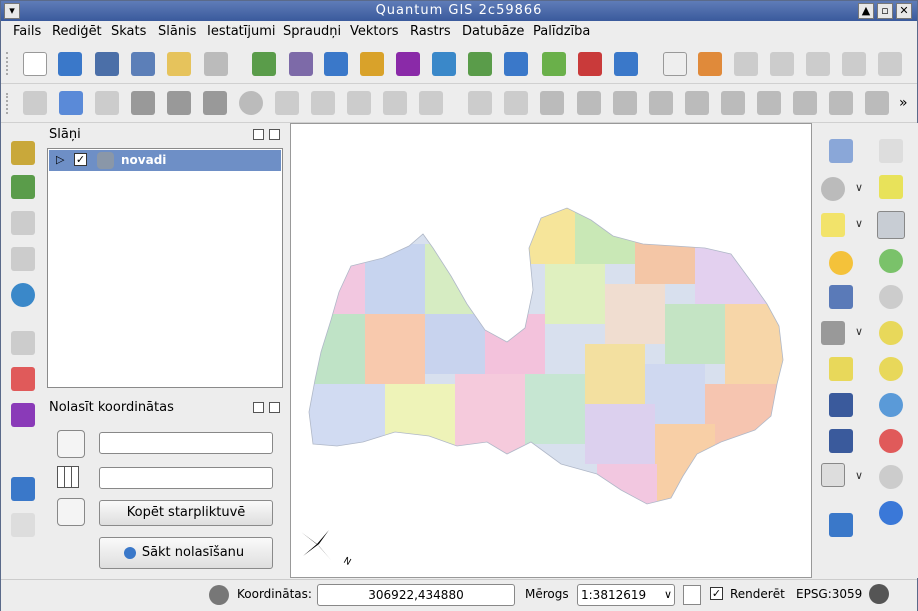  I want to click on cut-features-icon, so click(287, 103).